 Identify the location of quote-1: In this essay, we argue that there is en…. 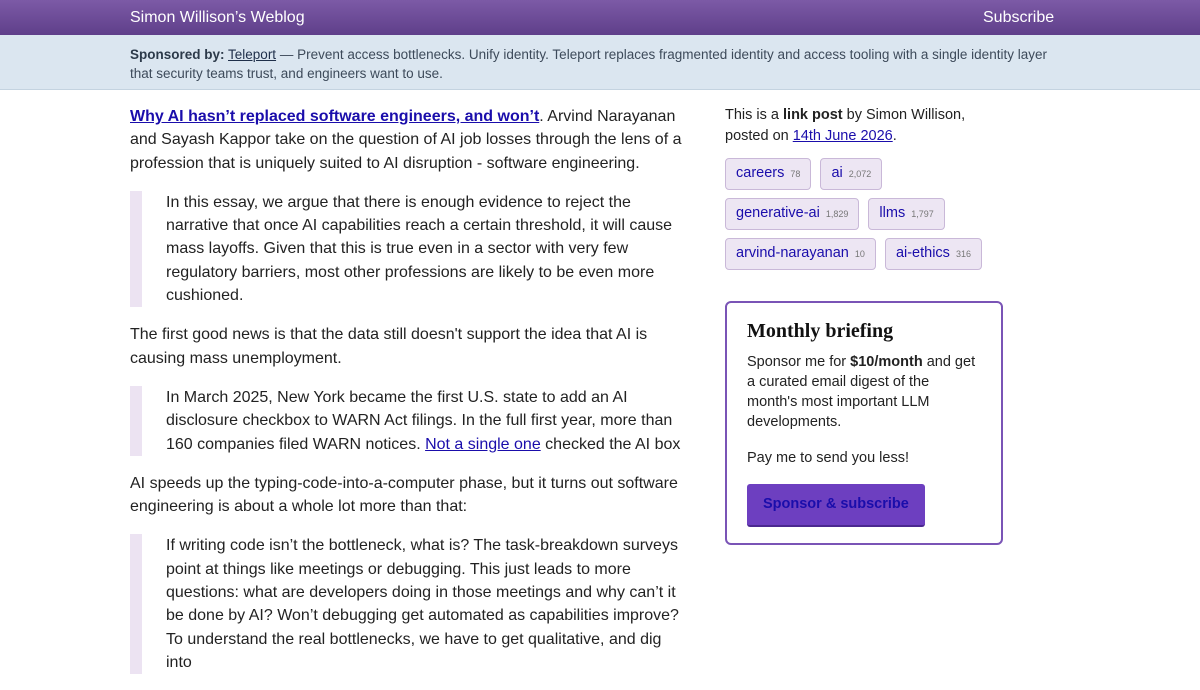
(408, 249).